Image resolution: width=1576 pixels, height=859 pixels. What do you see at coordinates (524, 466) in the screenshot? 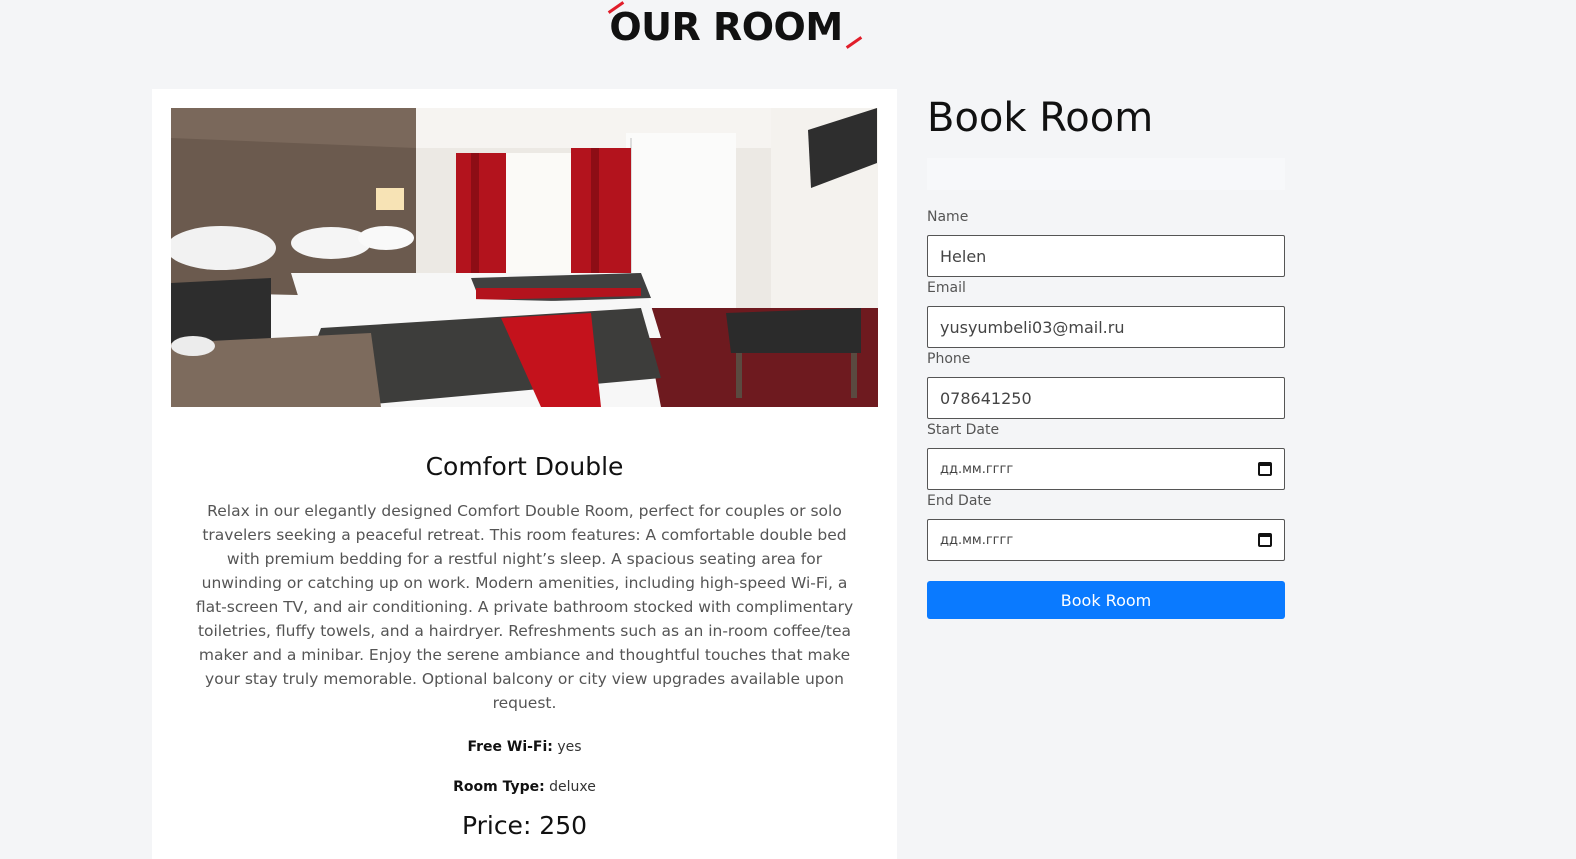
I see `room-name: Comfort Double` at bounding box center [524, 466].